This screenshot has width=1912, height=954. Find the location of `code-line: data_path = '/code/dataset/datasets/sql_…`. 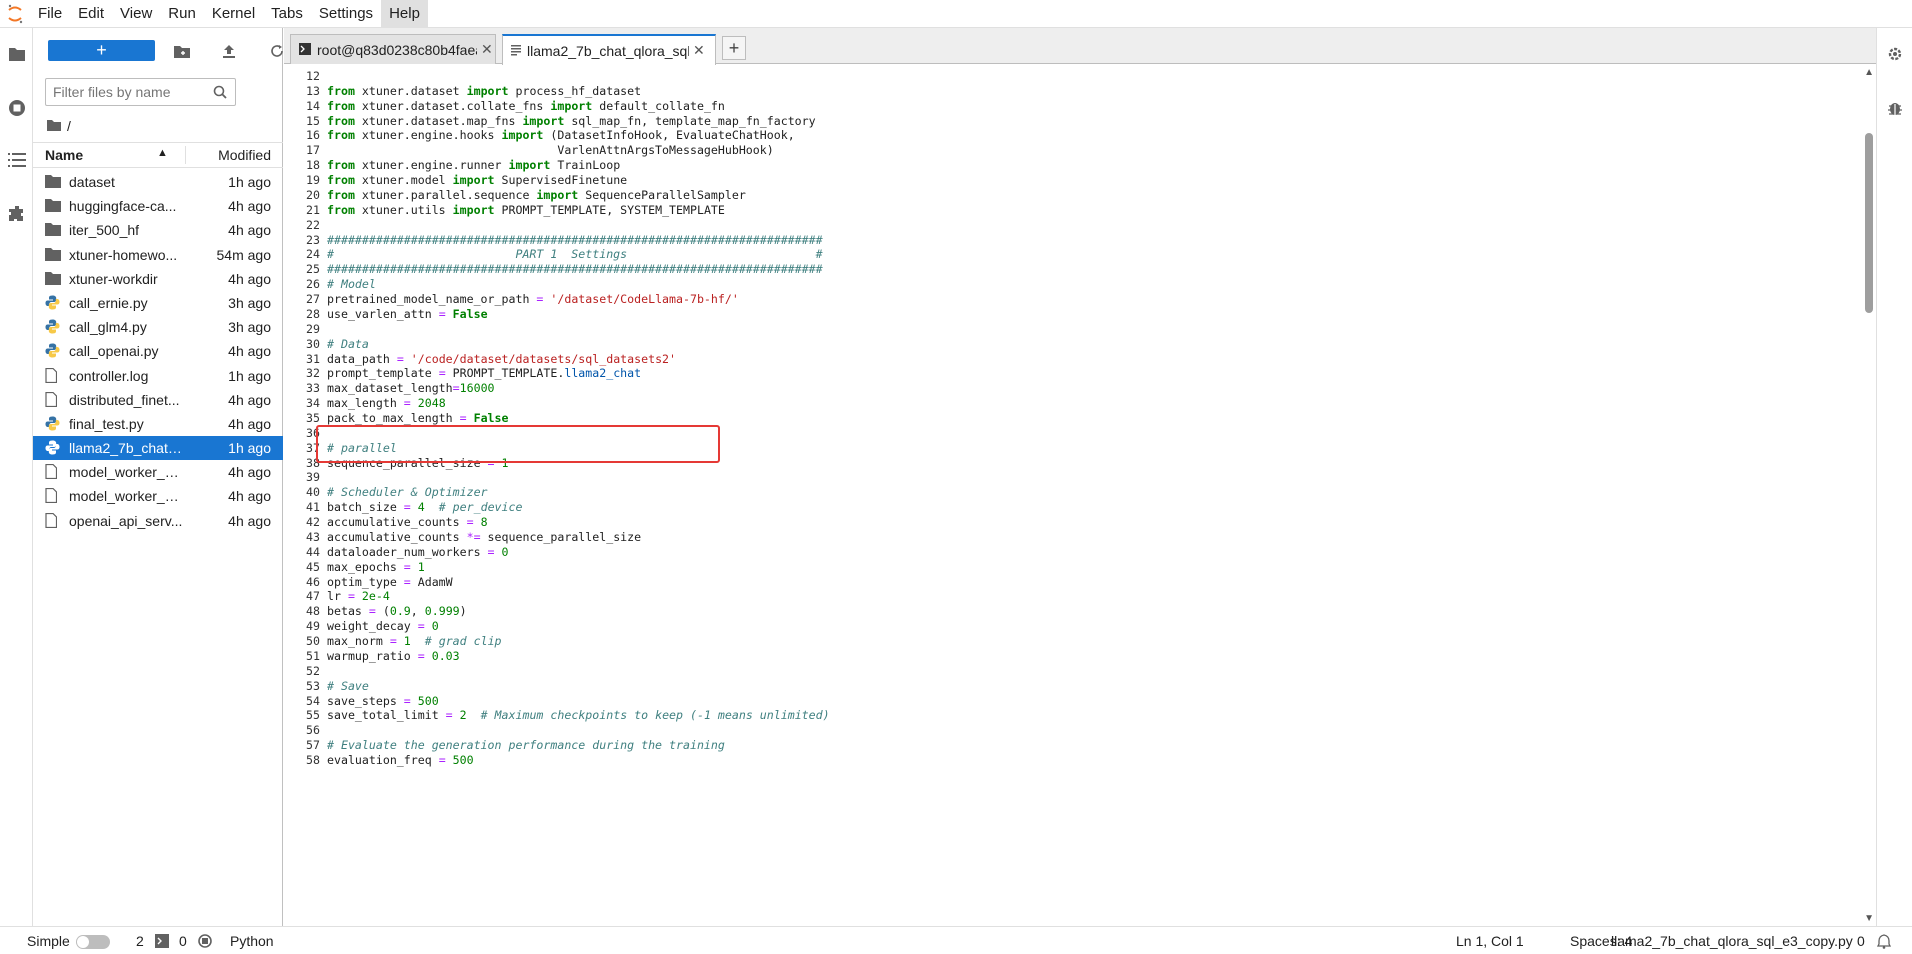

code-line: data_path = '/code/dataset/datasets/sql_… is located at coordinates (501, 359).